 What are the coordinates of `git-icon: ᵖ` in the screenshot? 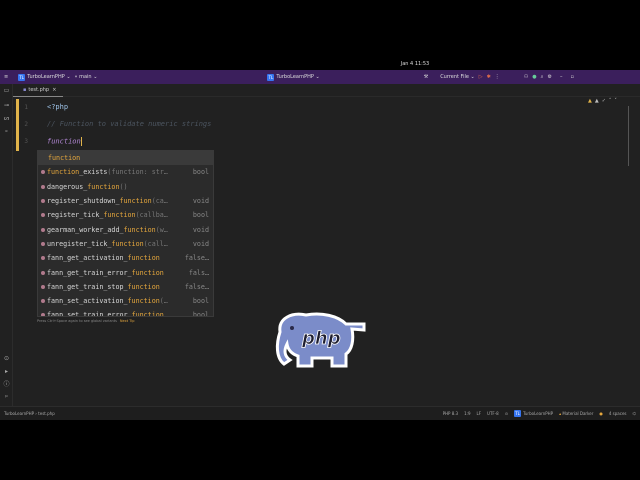 It's located at (6, 398).